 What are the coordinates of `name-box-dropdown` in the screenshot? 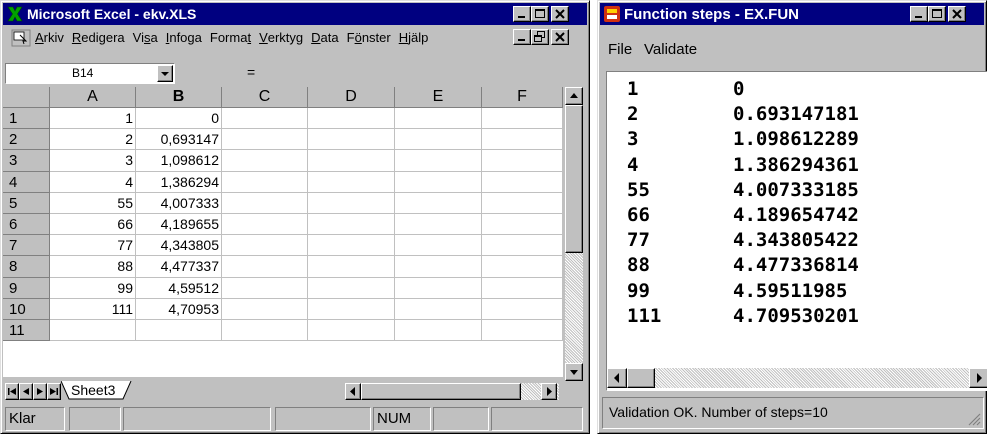 It's located at (165, 73).